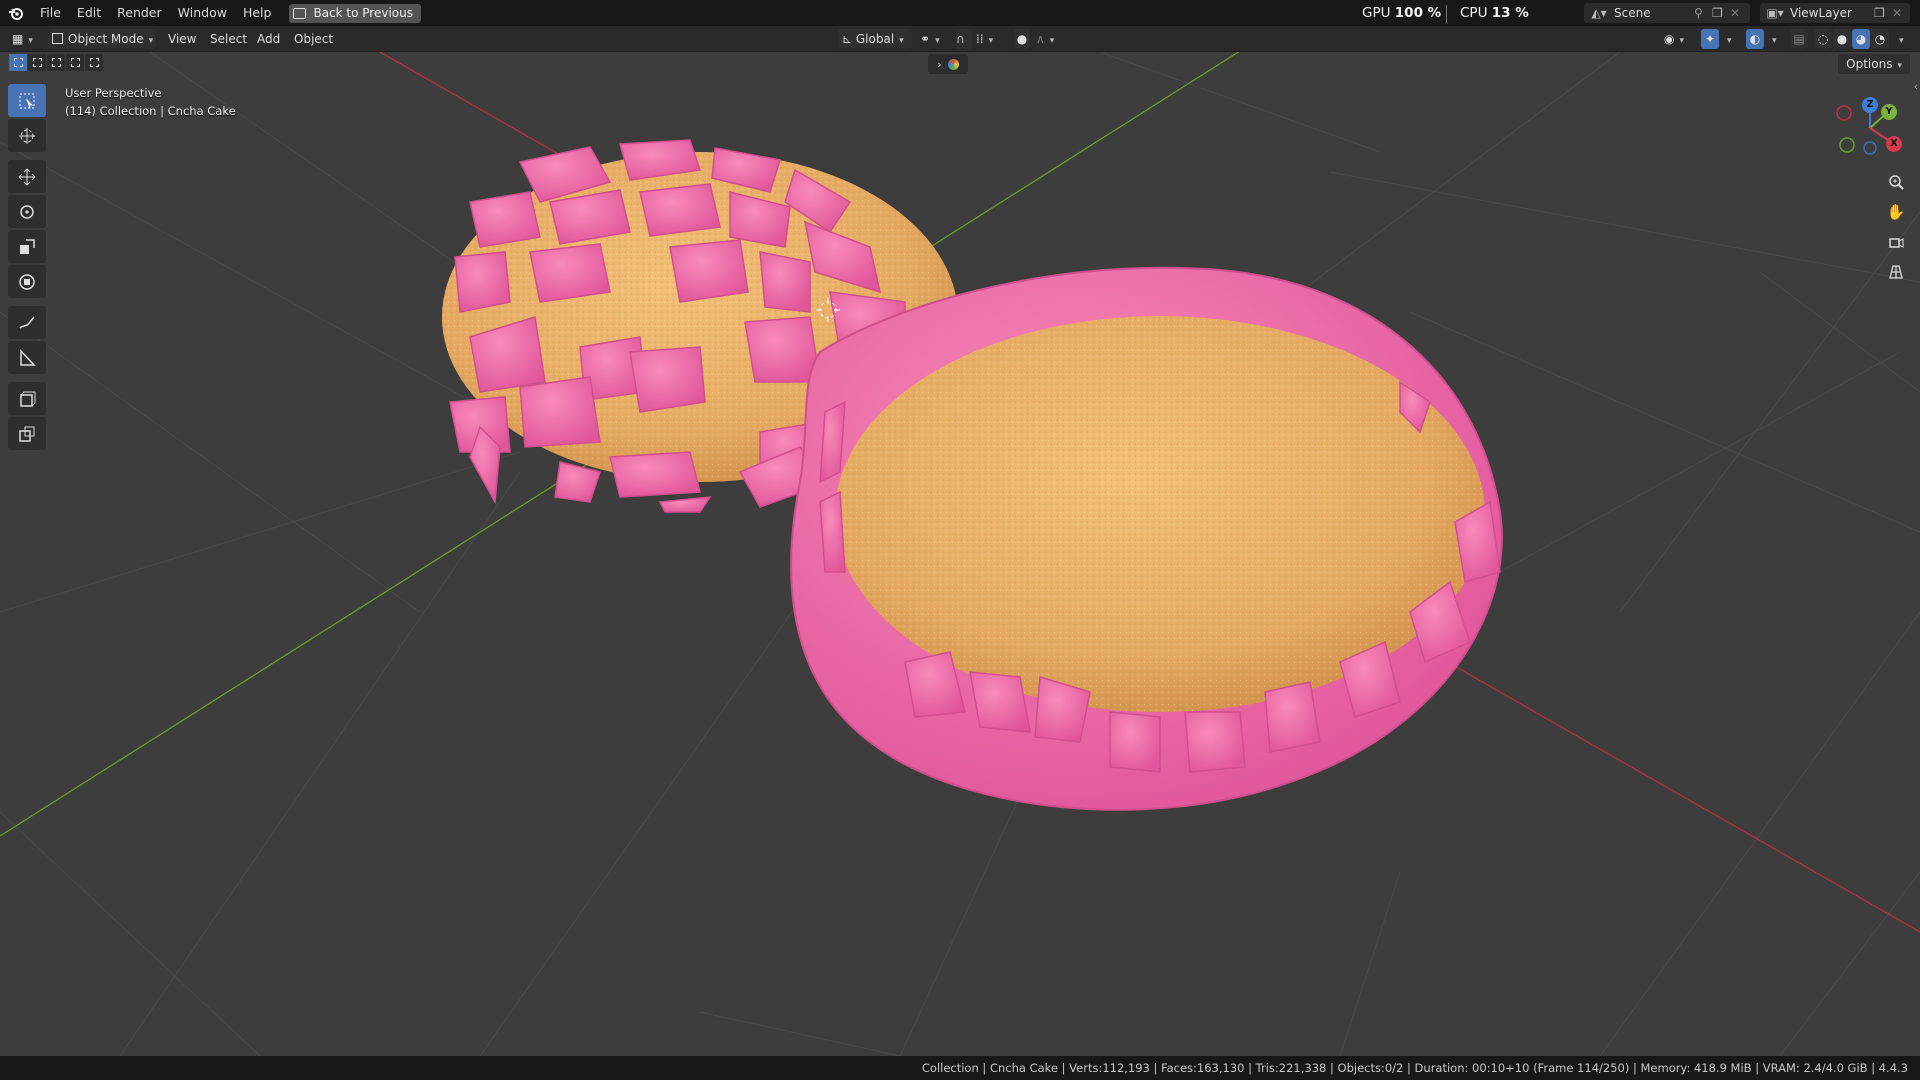 The image size is (1920, 1080). I want to click on transform-tool, so click(27, 281).